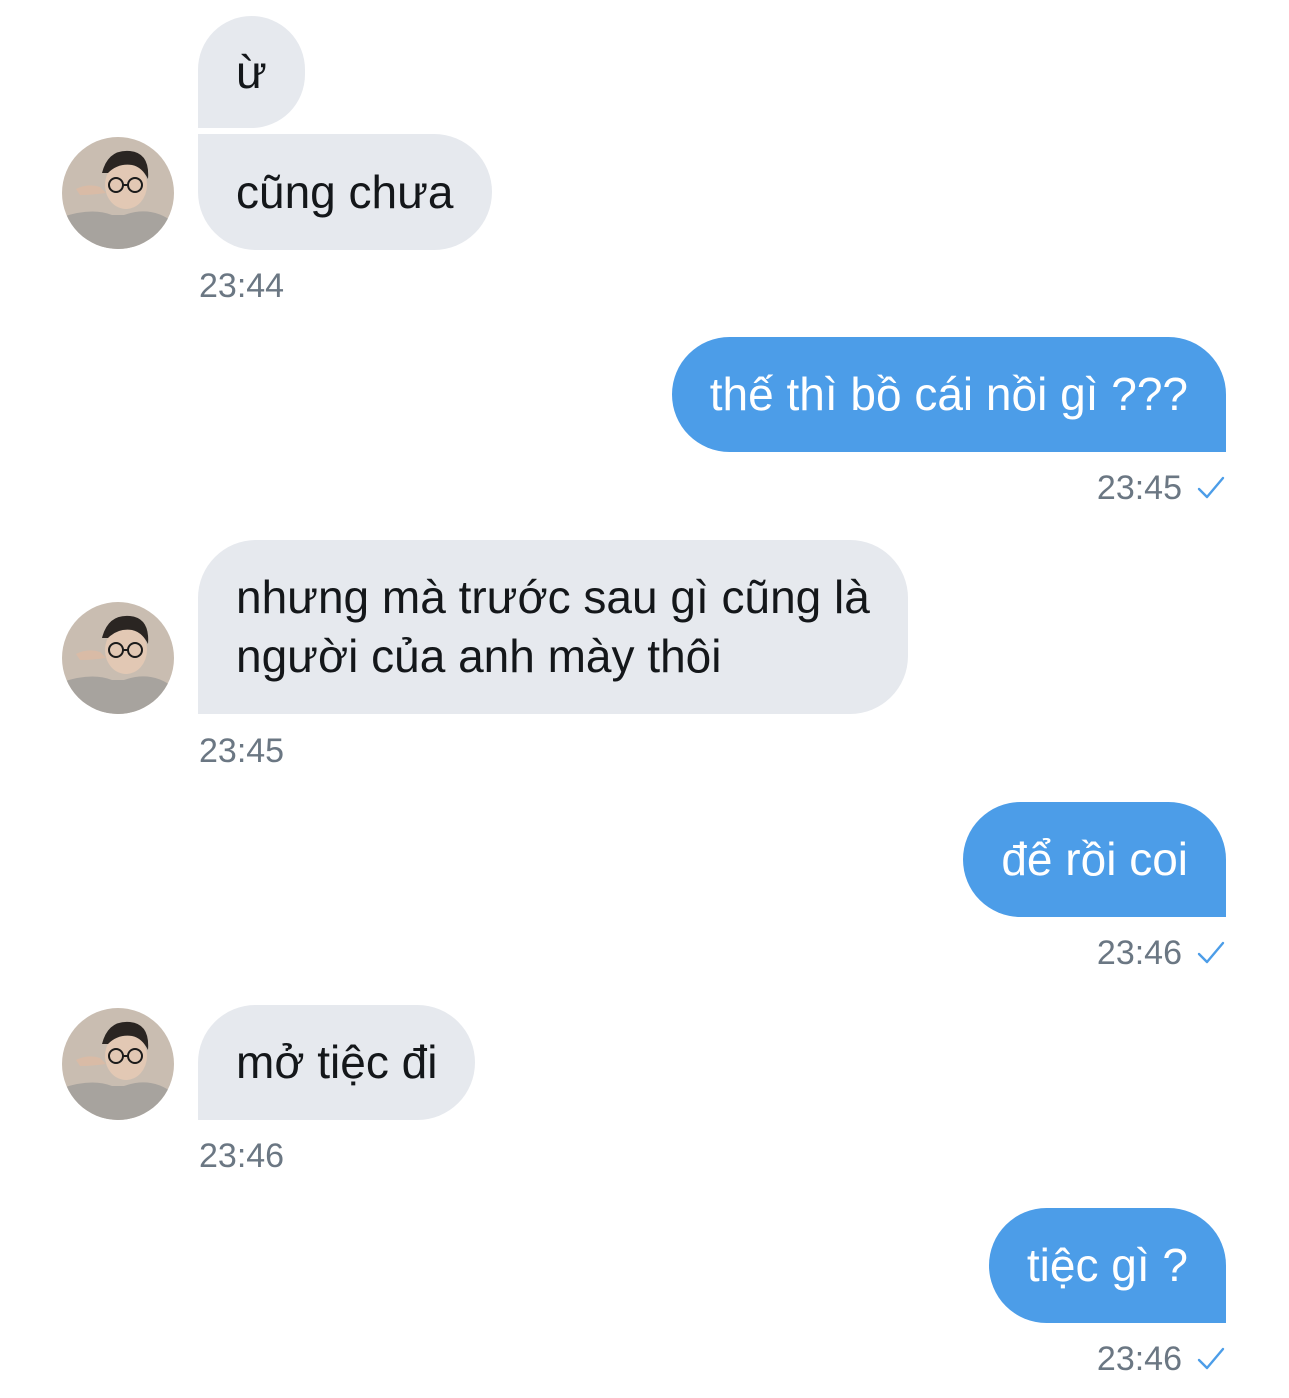 This screenshot has width=1289, height=1398. I want to click on message-timestamp: 23:44, so click(242, 286).